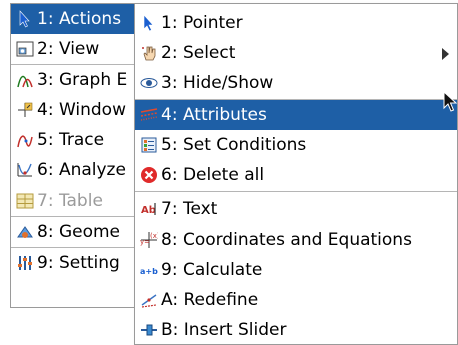 The image size is (458, 345). What do you see at coordinates (286, 240) in the screenshot?
I see `submenu-item-label: 8: Coordinates and Equations` at bounding box center [286, 240].